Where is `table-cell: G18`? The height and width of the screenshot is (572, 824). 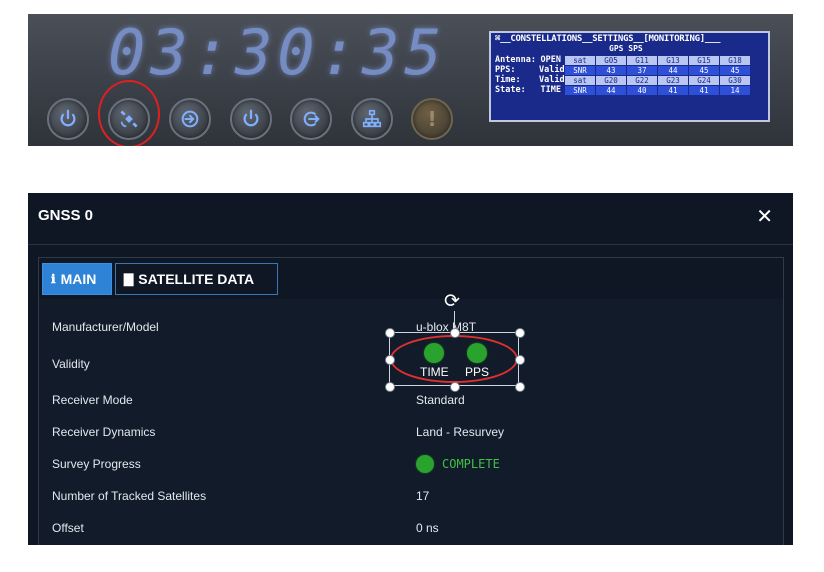
table-cell: G18 is located at coordinates (735, 60).